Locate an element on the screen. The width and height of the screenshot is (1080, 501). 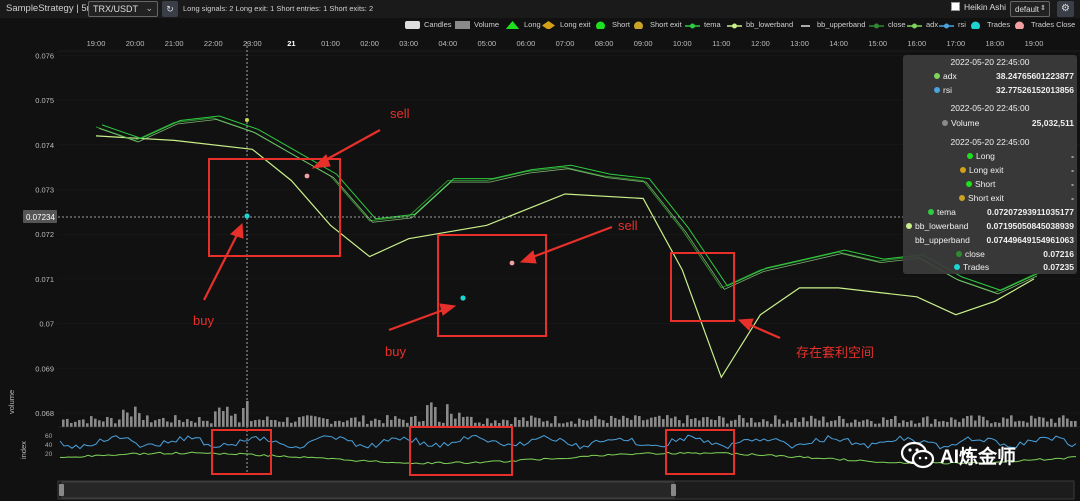
x-tick-label: 11:00 is located at coordinates (721, 43).